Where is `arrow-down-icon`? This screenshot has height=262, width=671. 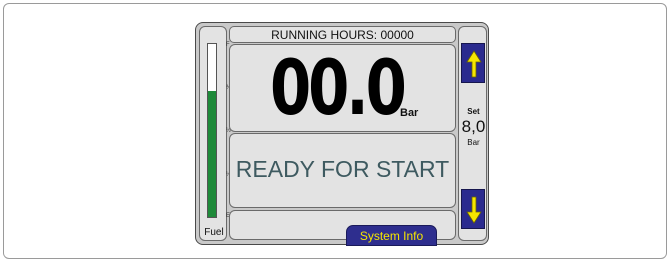
arrow-down-icon is located at coordinates (474, 210).